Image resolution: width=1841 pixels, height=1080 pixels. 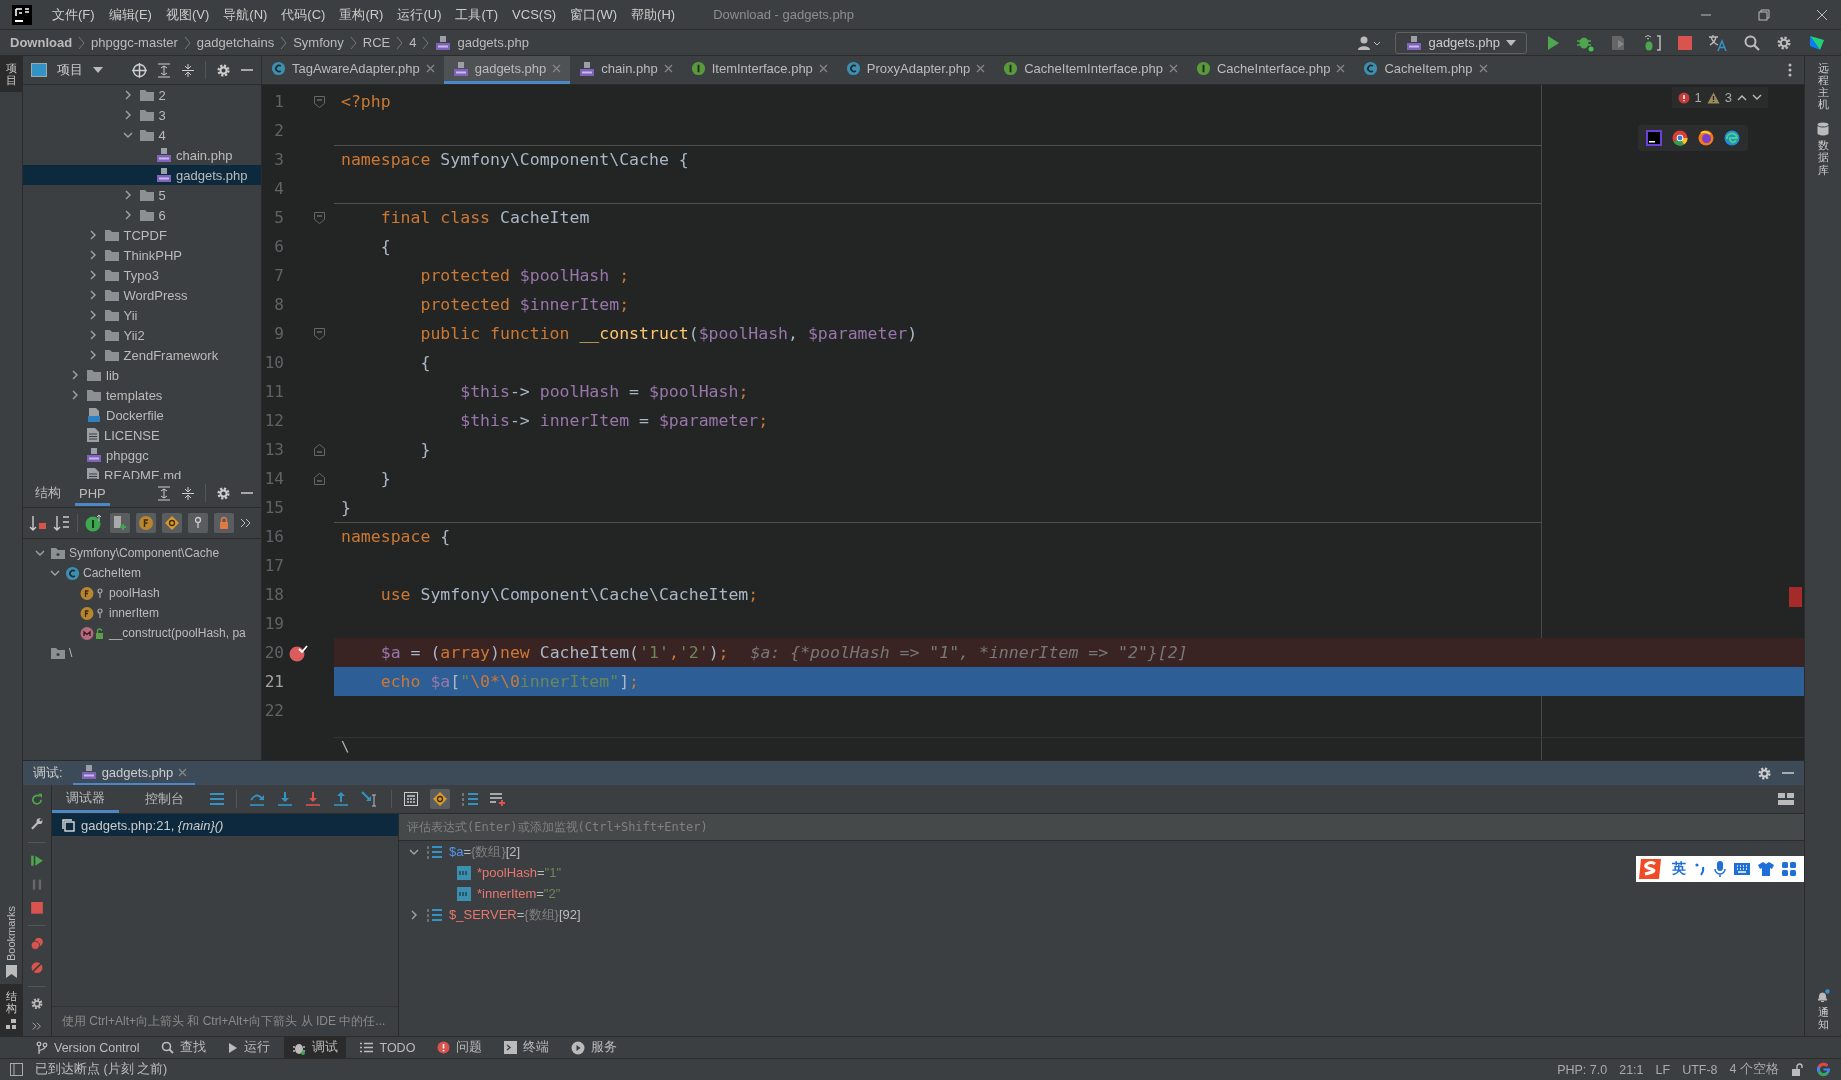 What do you see at coordinates (527, 1047) in the screenshot?
I see `tool-window-button: 终端` at bounding box center [527, 1047].